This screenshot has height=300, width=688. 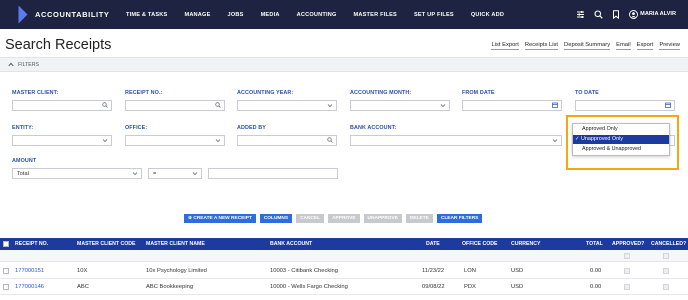 What do you see at coordinates (517, 287) in the screenshot?
I see `currency-cell: USD` at bounding box center [517, 287].